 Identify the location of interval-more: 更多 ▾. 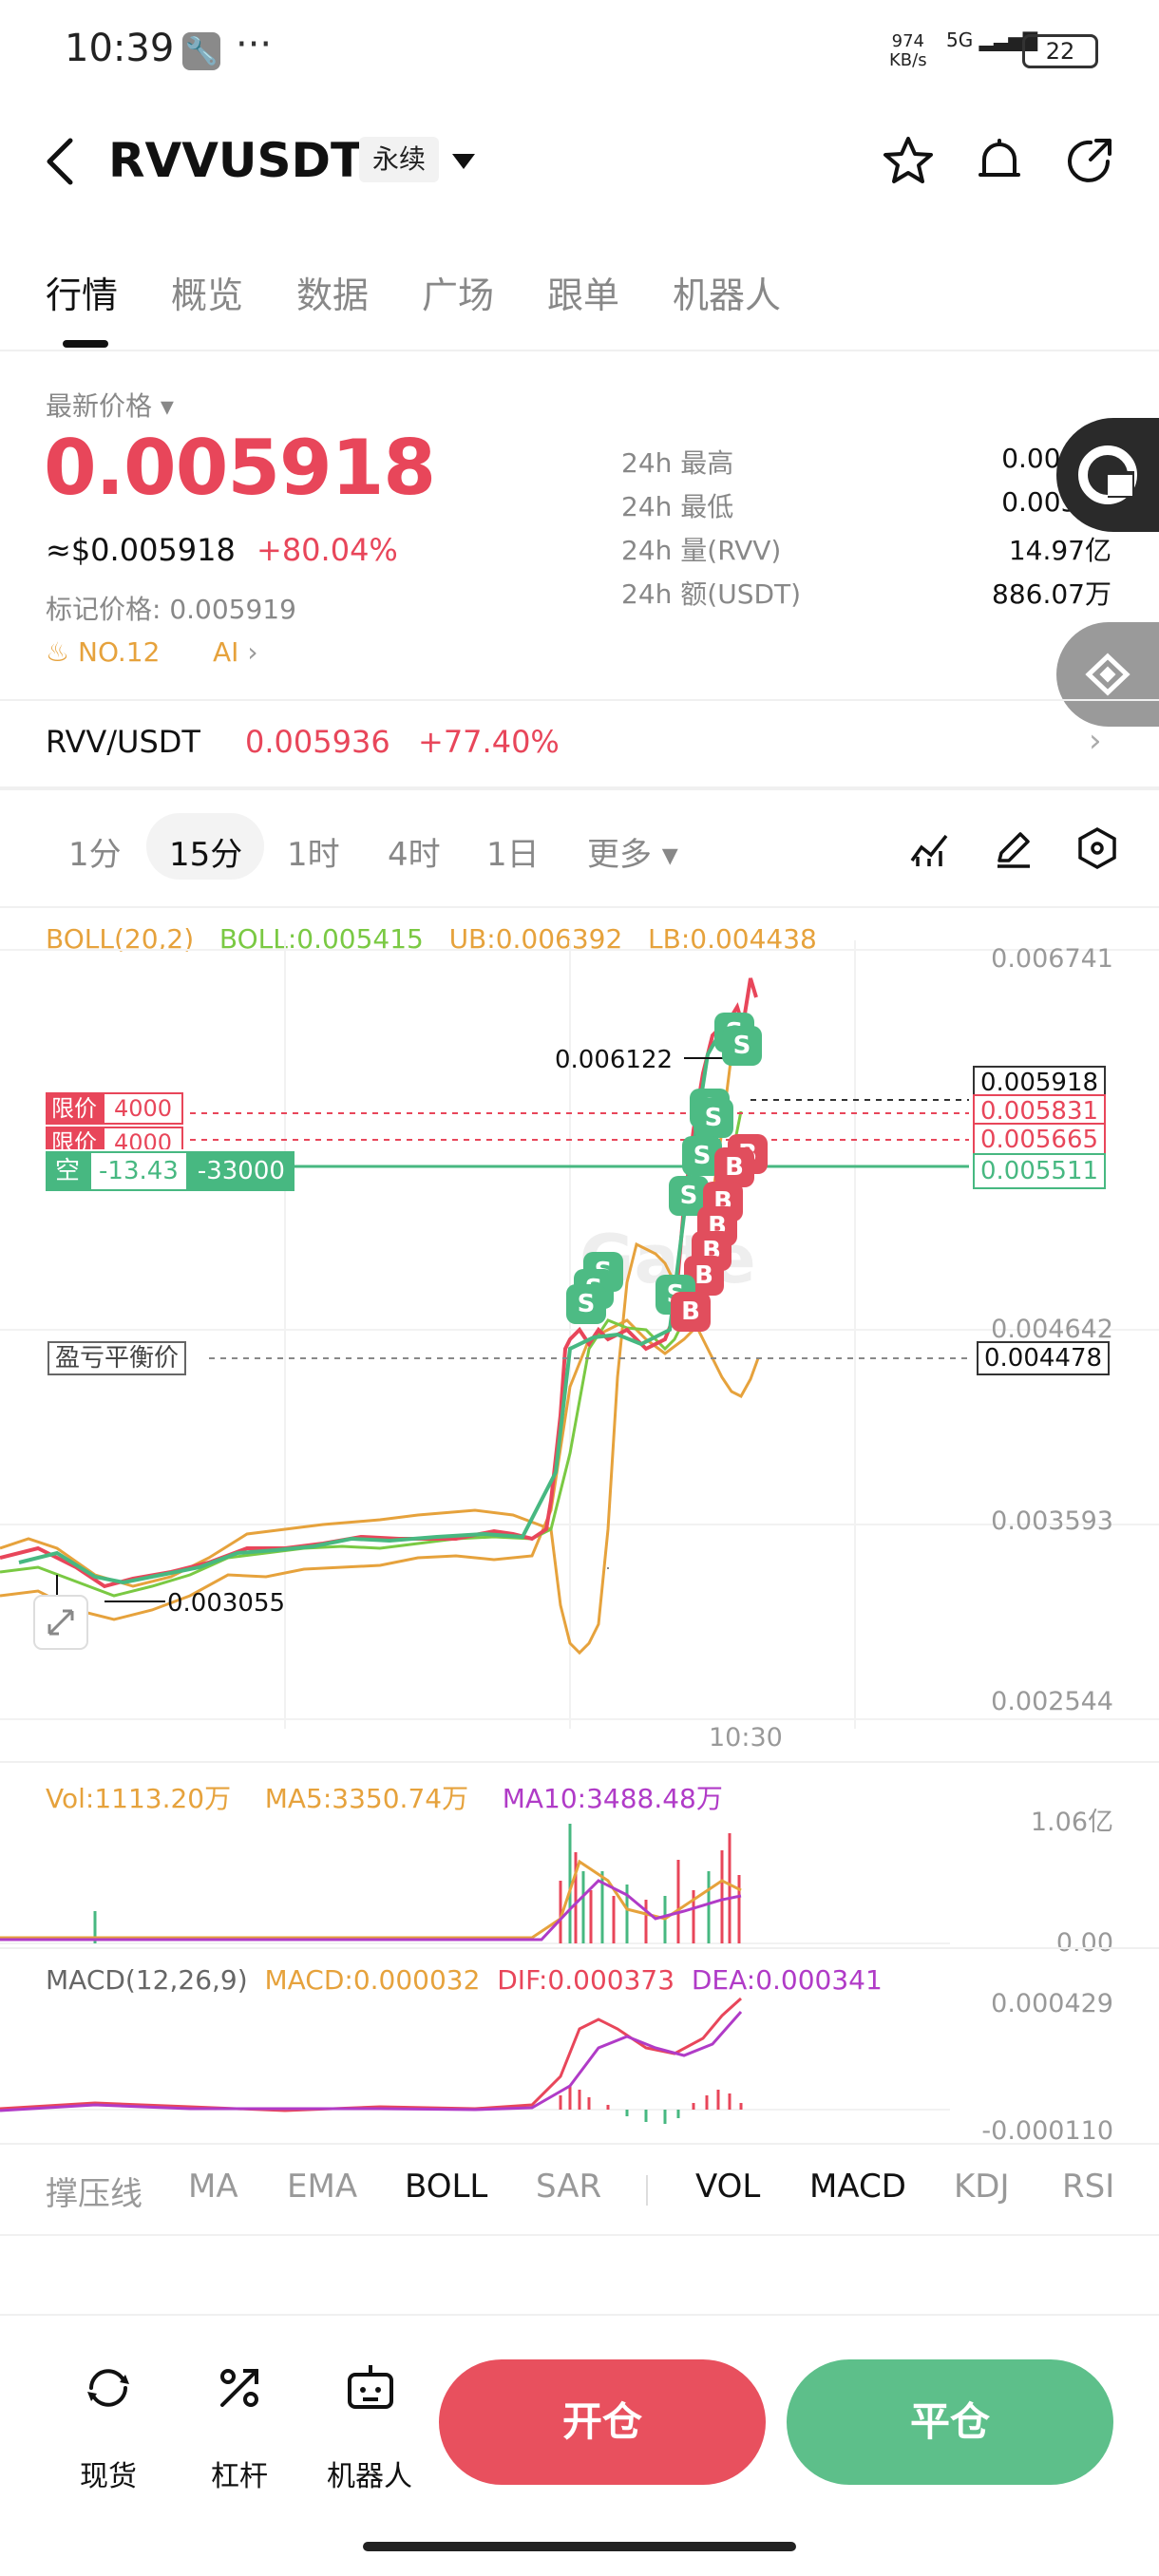
(632, 851).